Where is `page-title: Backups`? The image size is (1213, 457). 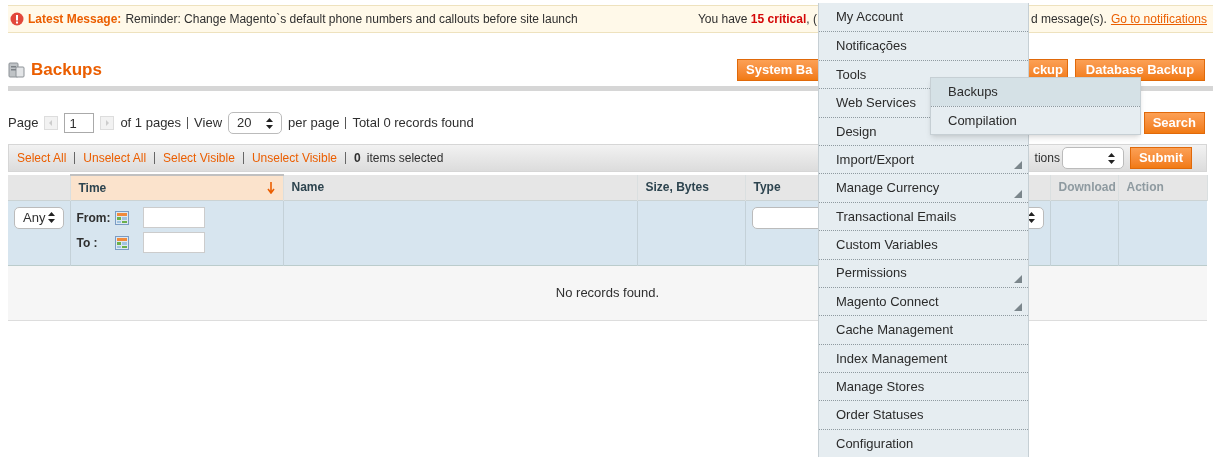
page-title: Backups is located at coordinates (66, 70).